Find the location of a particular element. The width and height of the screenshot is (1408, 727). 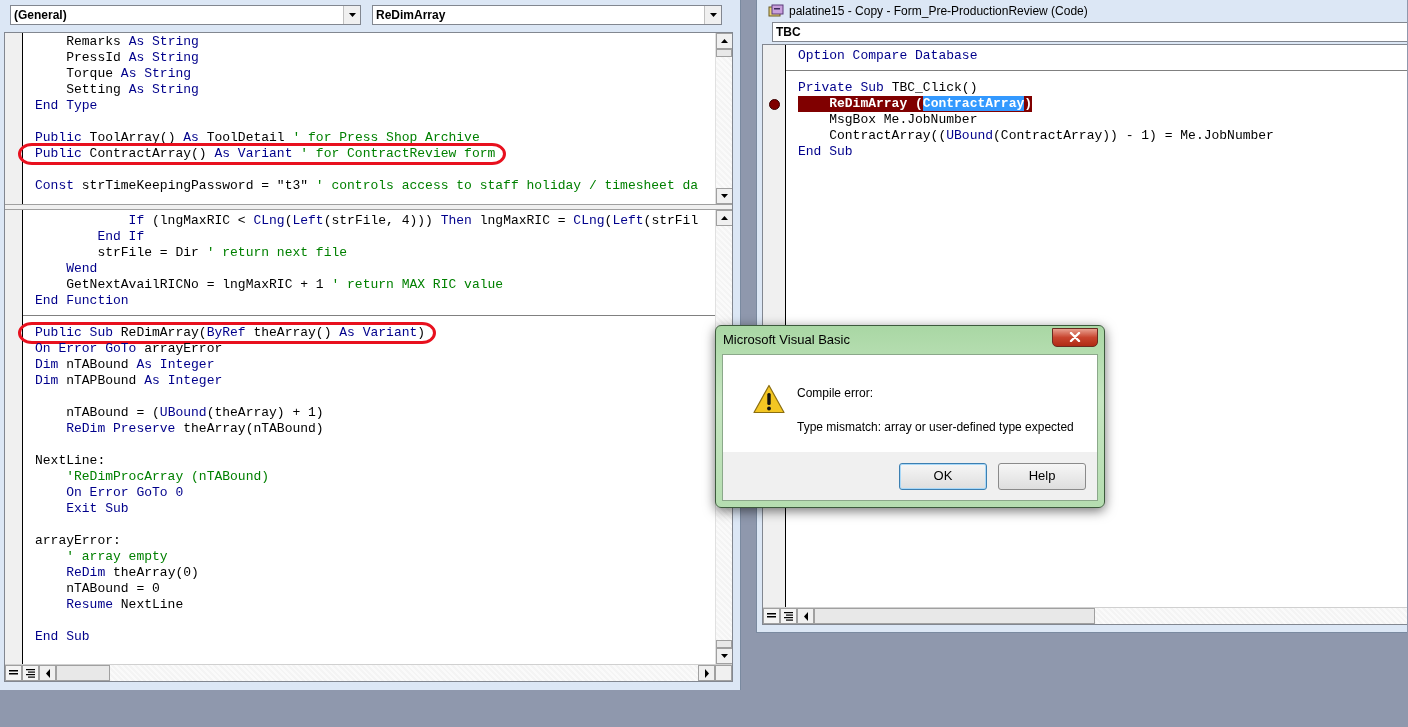

code-line: Const strTimeKeepingPassword = "t3" ' controls access to staff holiday / timesheet da is located at coordinates (367, 186).